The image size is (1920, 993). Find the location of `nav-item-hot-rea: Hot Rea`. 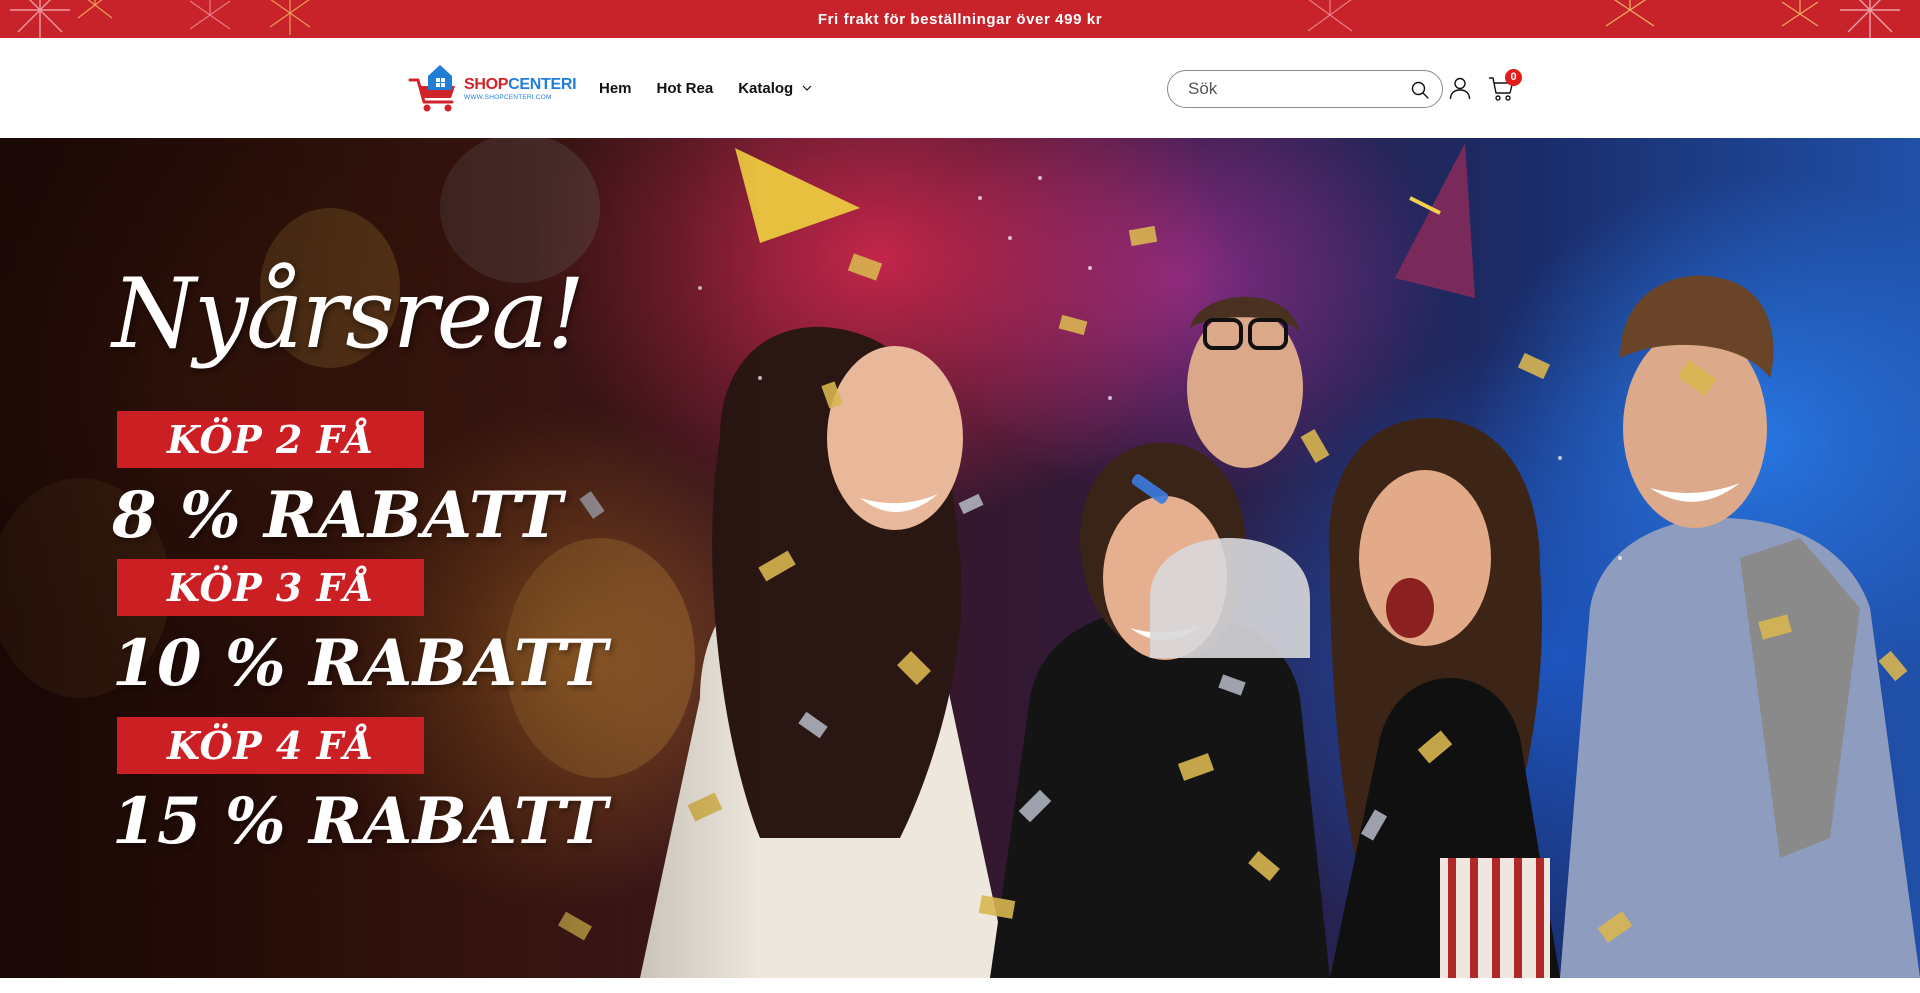

nav-item-hot-rea: Hot Rea is located at coordinates (685, 88).